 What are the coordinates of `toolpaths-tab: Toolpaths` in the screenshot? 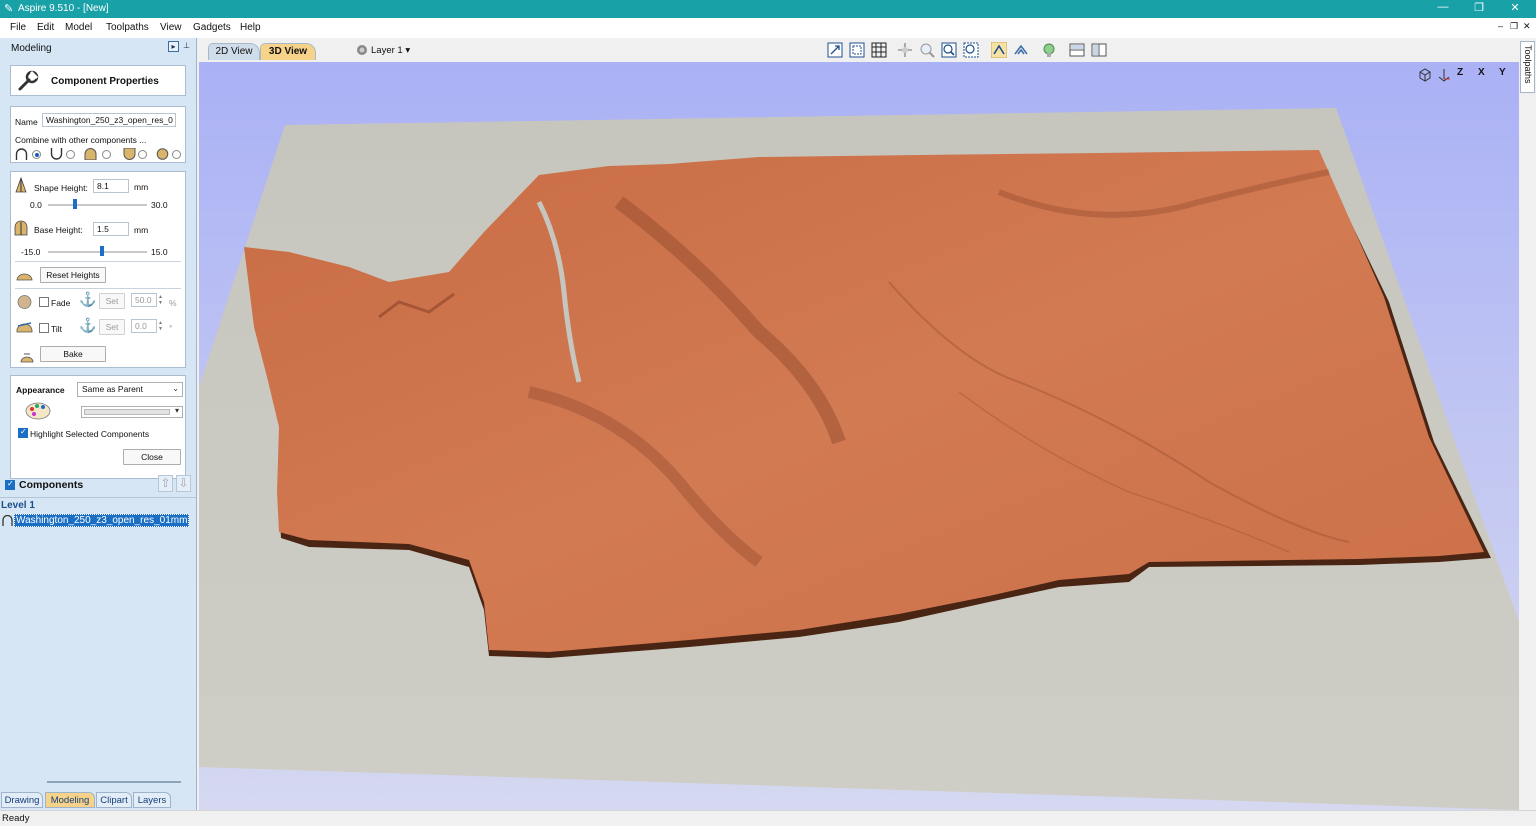 It's located at (1527, 67).